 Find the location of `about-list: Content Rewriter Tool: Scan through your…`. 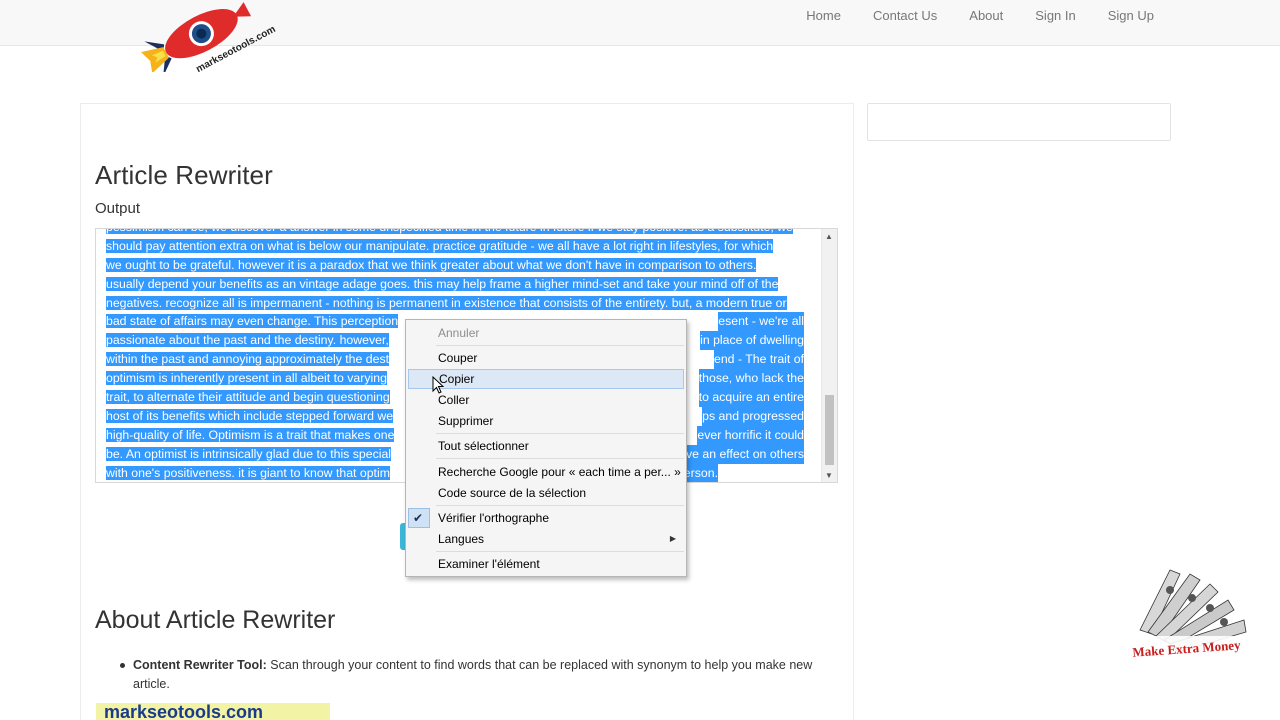

about-list: Content Rewriter Tool: Scan through your… is located at coordinates (476, 675).